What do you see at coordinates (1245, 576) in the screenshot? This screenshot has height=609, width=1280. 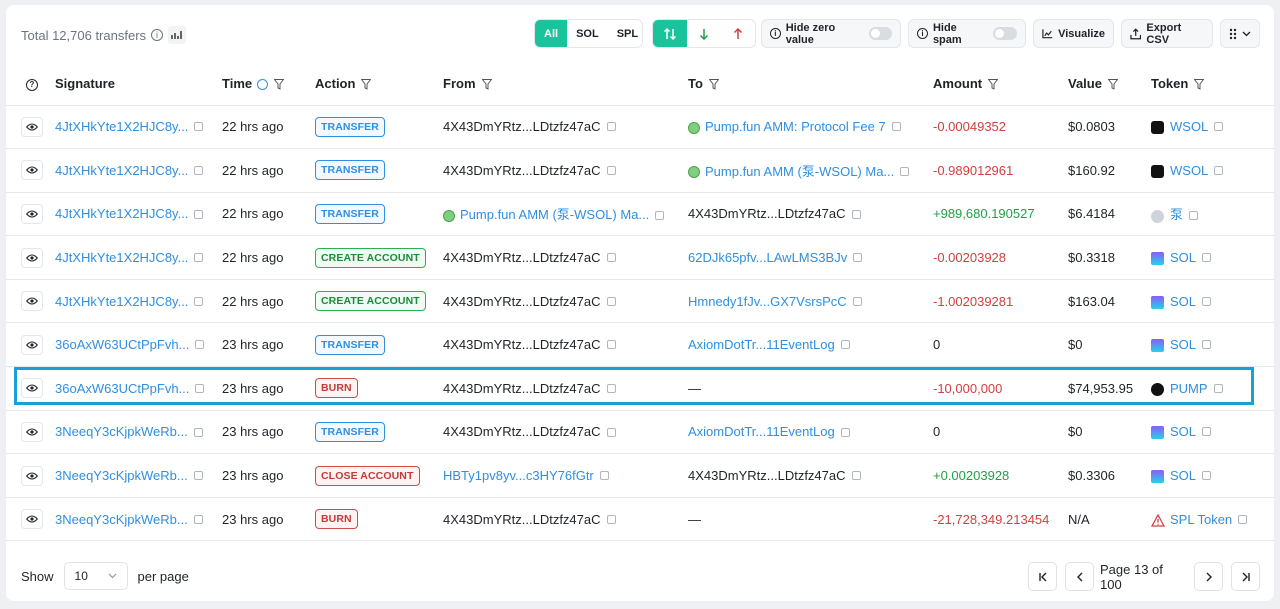 I see `last-page-button` at bounding box center [1245, 576].